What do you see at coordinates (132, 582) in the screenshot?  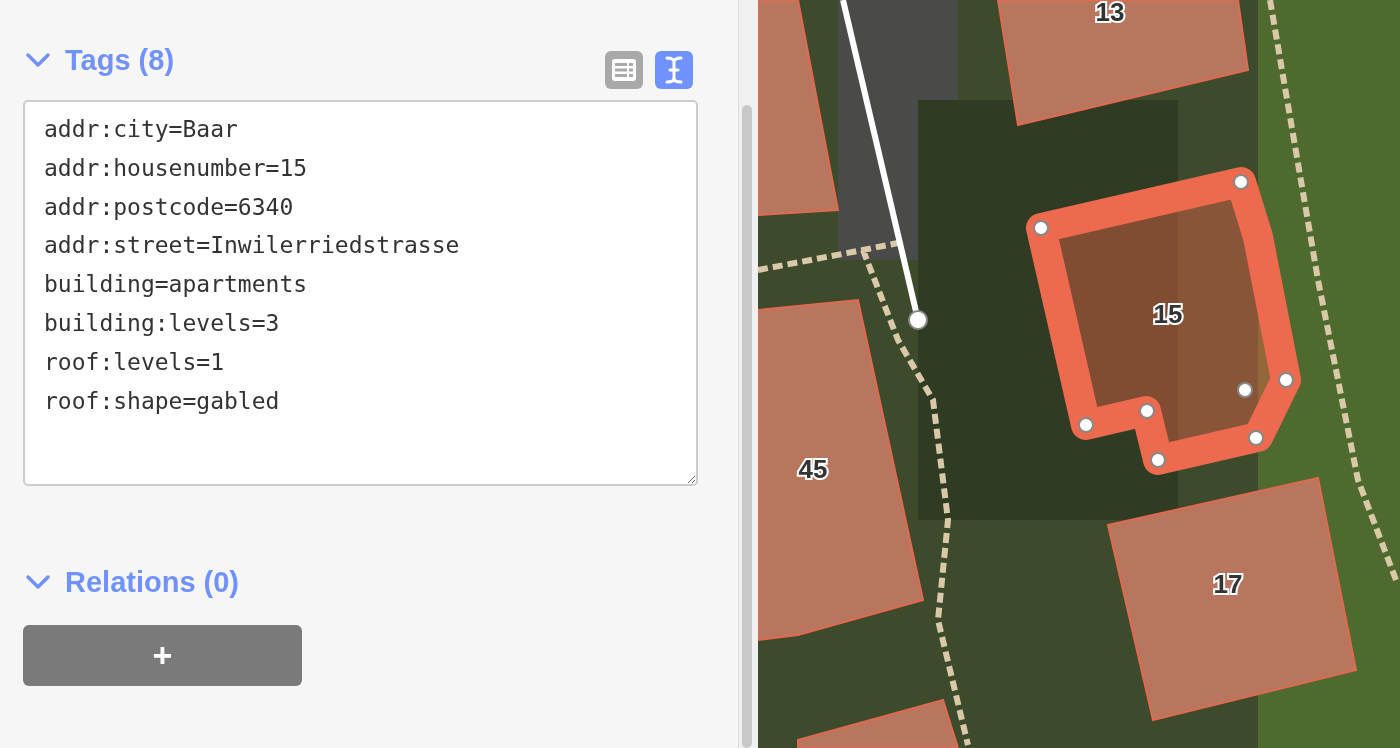 I see `section-toggle: Relations (0)` at bounding box center [132, 582].